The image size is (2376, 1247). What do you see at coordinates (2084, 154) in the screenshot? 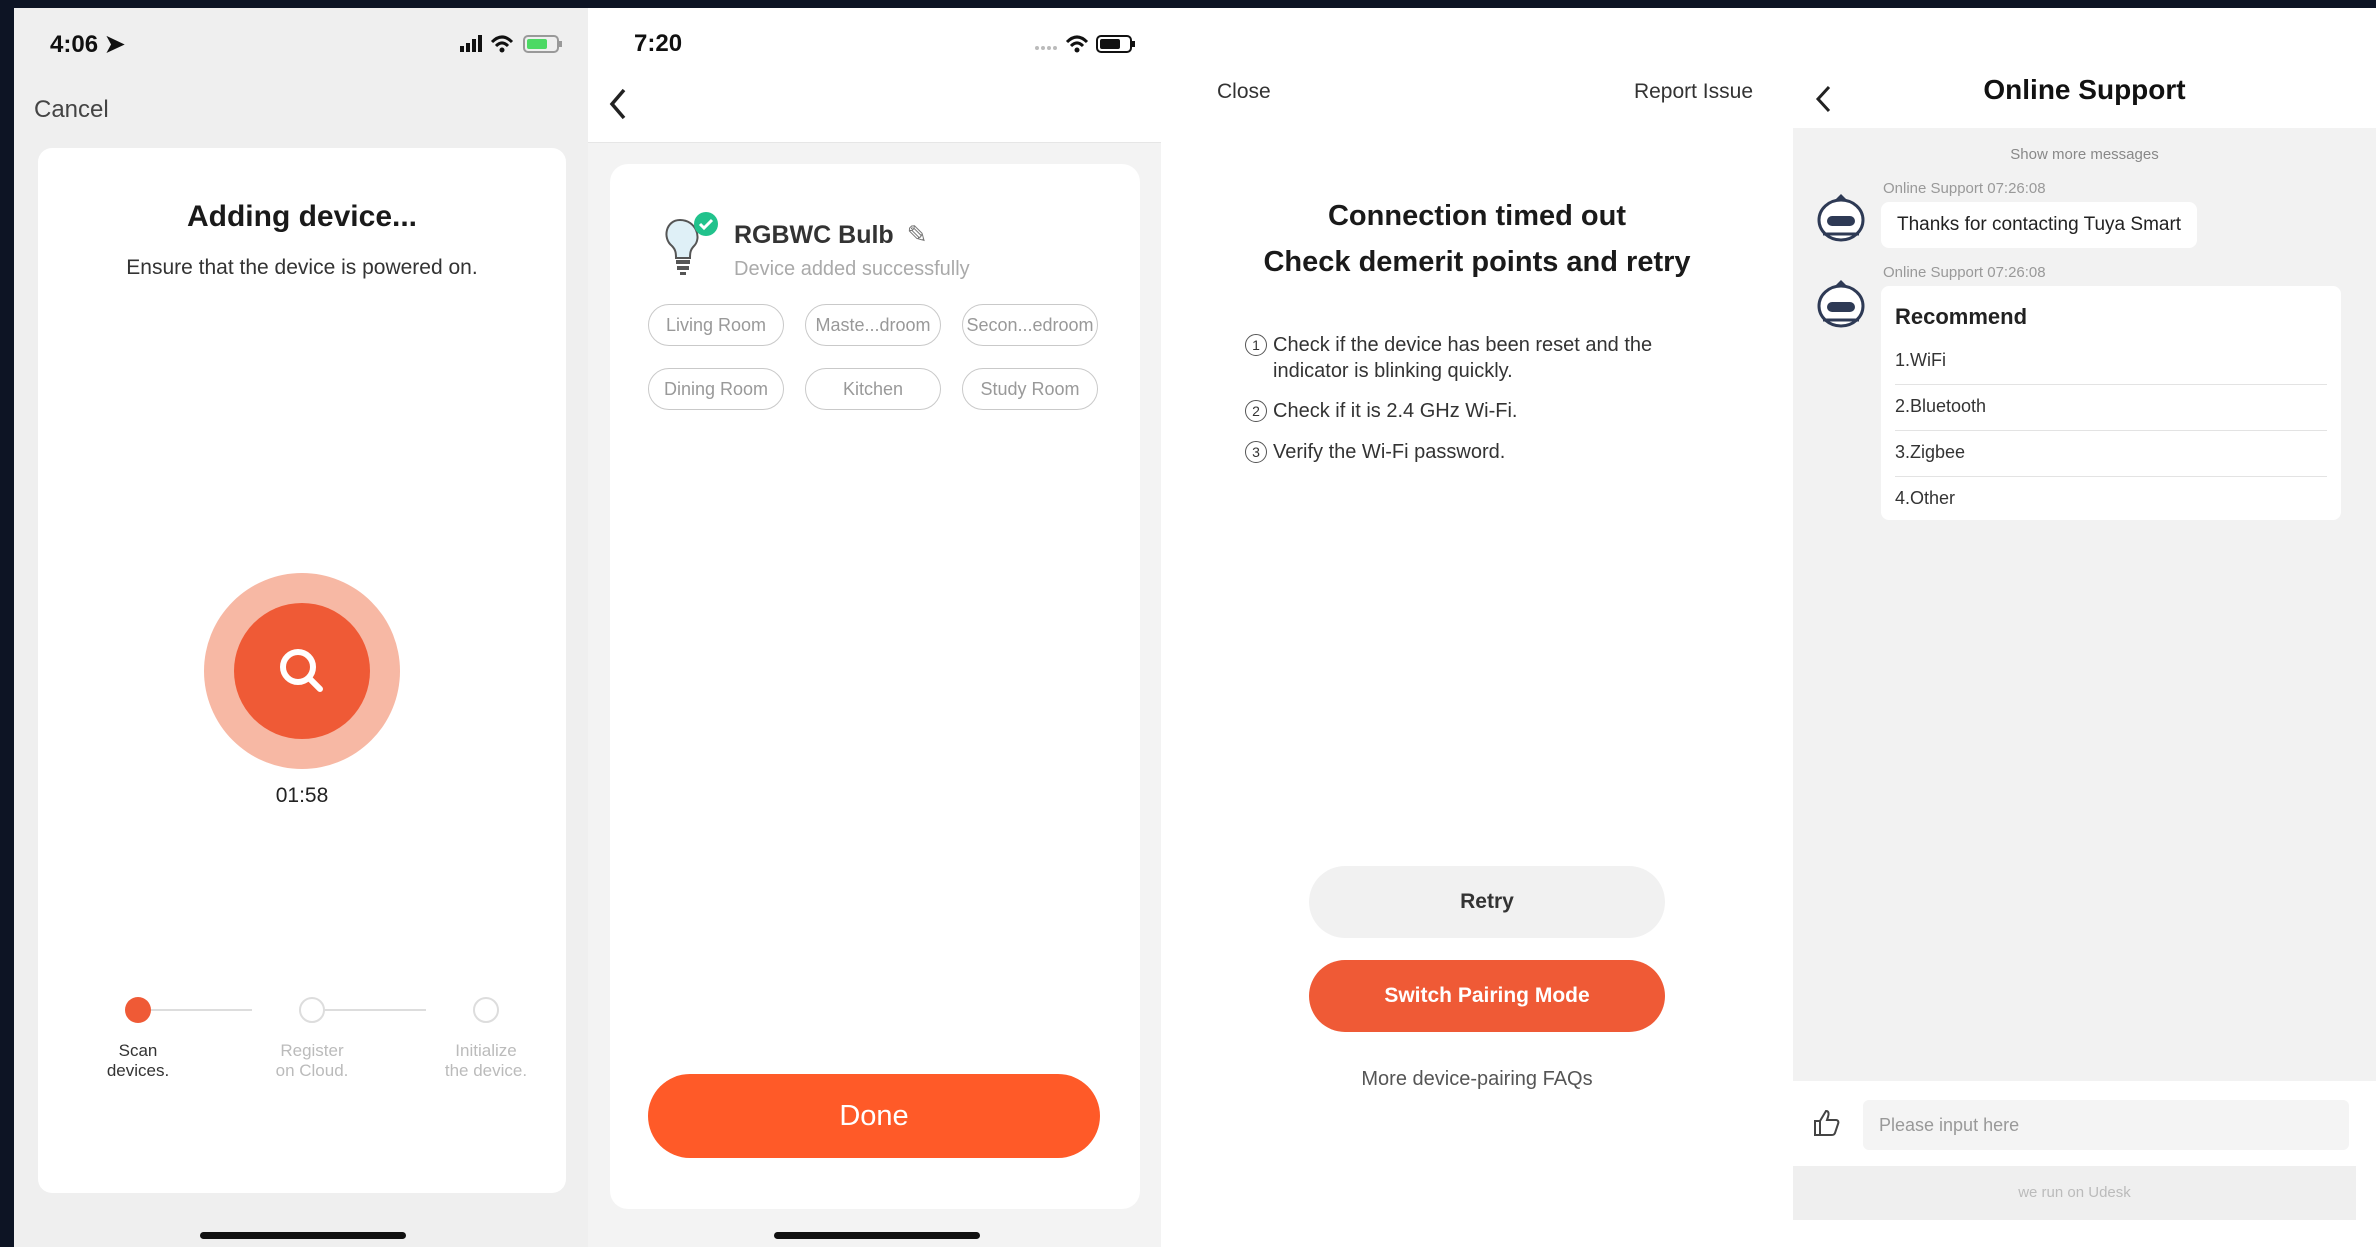
I see `show-more-messages-link: Show more messages` at bounding box center [2084, 154].